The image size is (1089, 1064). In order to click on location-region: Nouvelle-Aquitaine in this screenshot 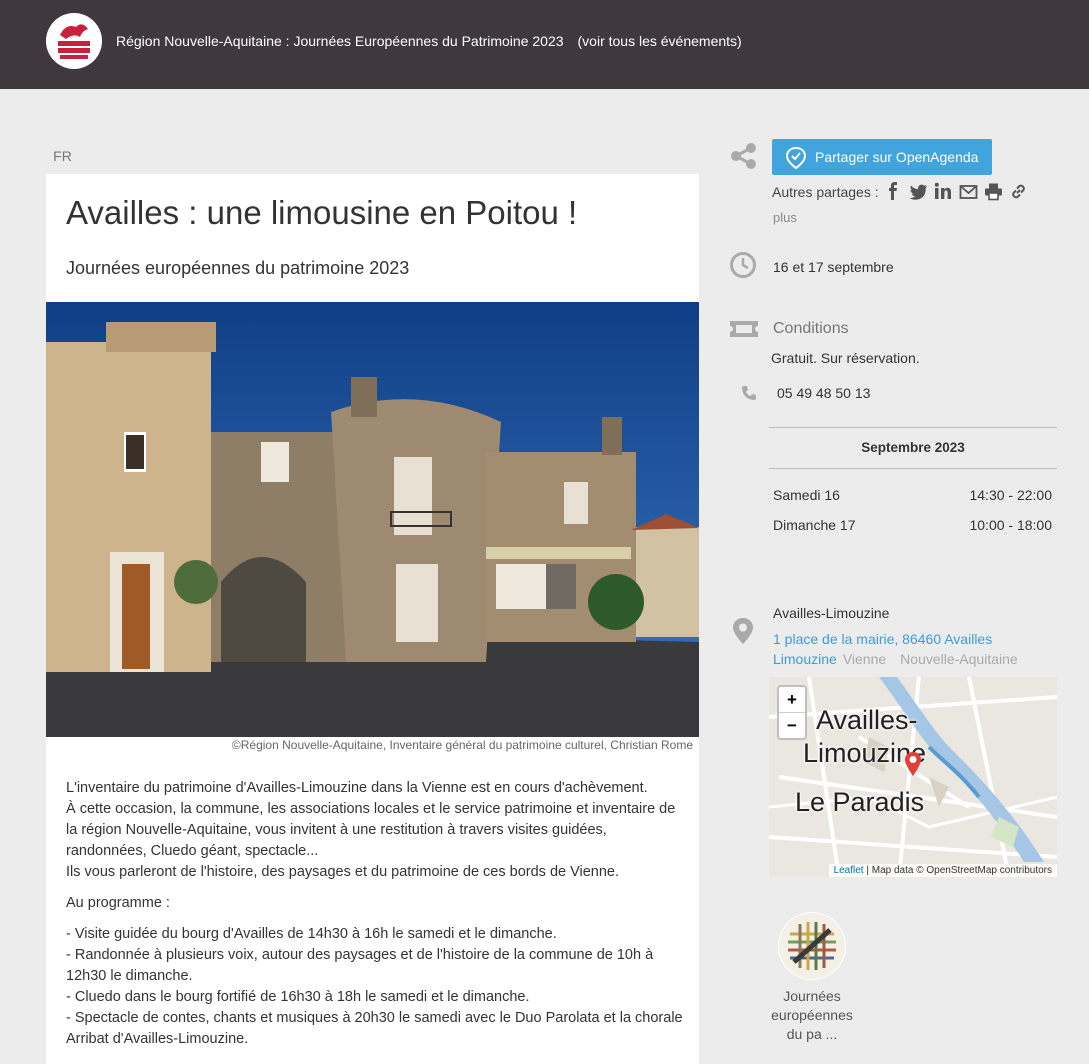, I will do `click(959, 659)`.